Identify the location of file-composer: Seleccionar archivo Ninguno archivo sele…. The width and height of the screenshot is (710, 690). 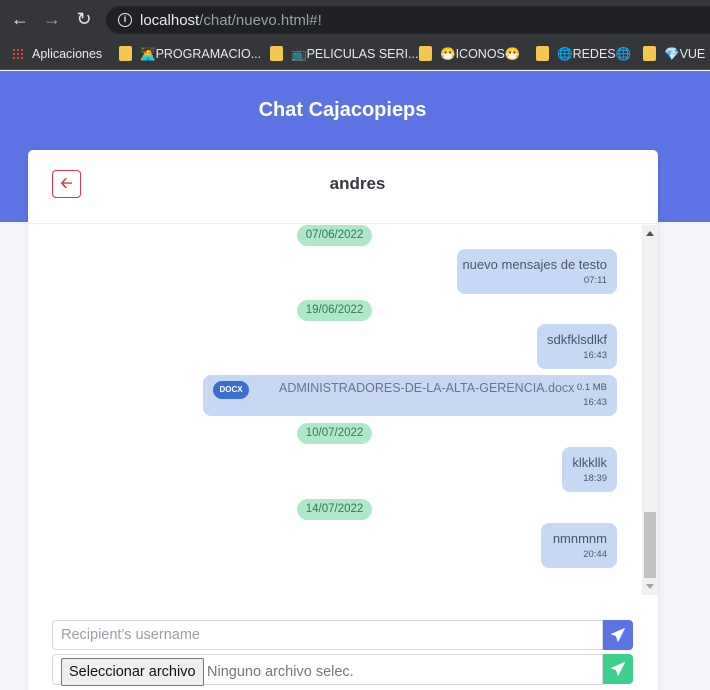
(343, 670).